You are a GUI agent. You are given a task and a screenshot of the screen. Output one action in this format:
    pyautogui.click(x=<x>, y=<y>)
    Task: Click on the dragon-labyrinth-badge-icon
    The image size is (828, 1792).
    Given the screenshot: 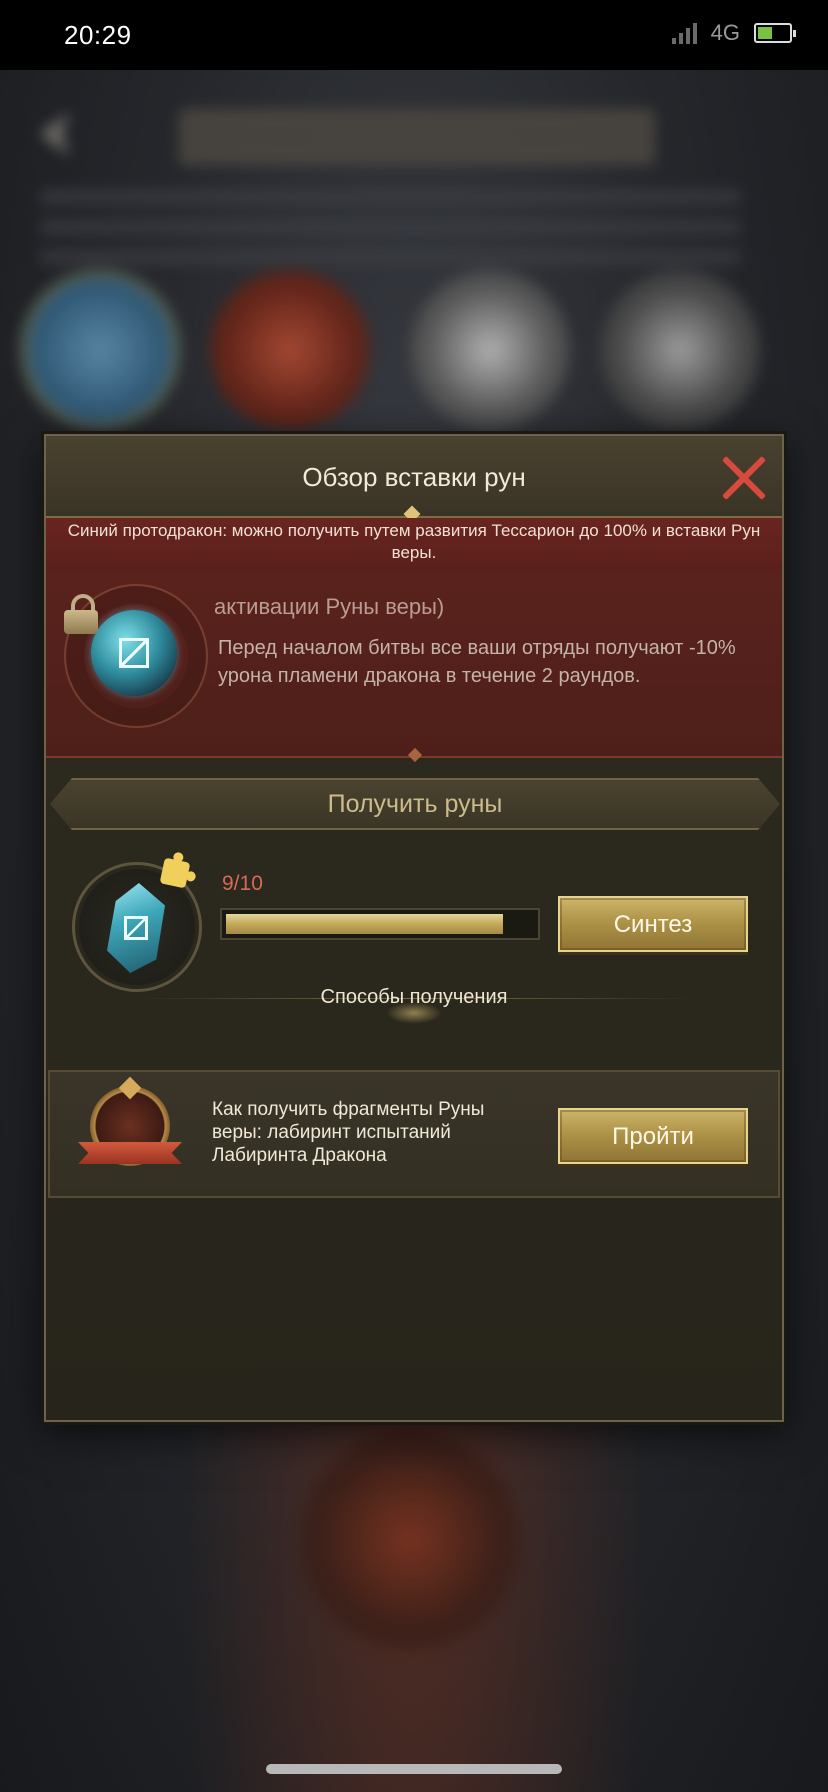 What is the action you would take?
    pyautogui.click(x=132, y=1132)
    